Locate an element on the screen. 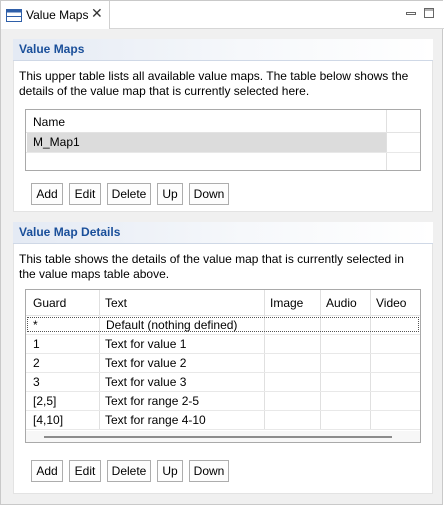  value-maps-table: Name M_Map1 is located at coordinates (223, 140).